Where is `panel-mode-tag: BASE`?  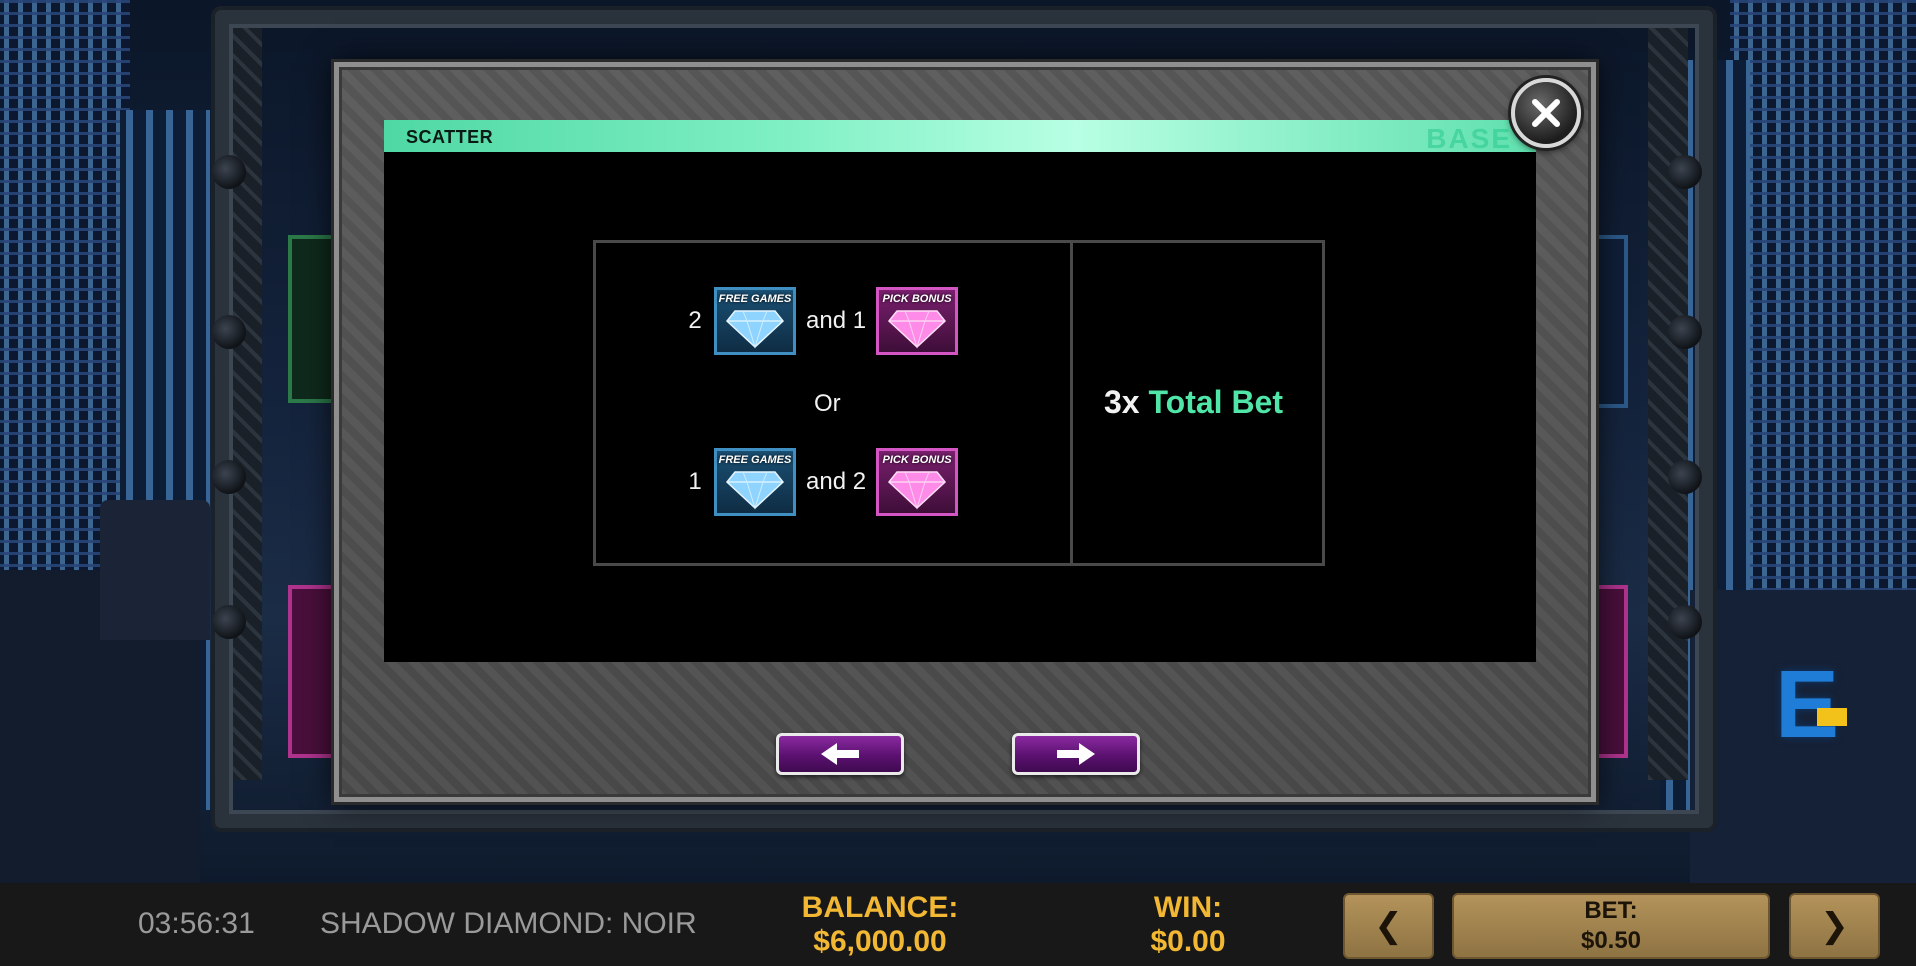
panel-mode-tag: BASE is located at coordinates (1469, 138).